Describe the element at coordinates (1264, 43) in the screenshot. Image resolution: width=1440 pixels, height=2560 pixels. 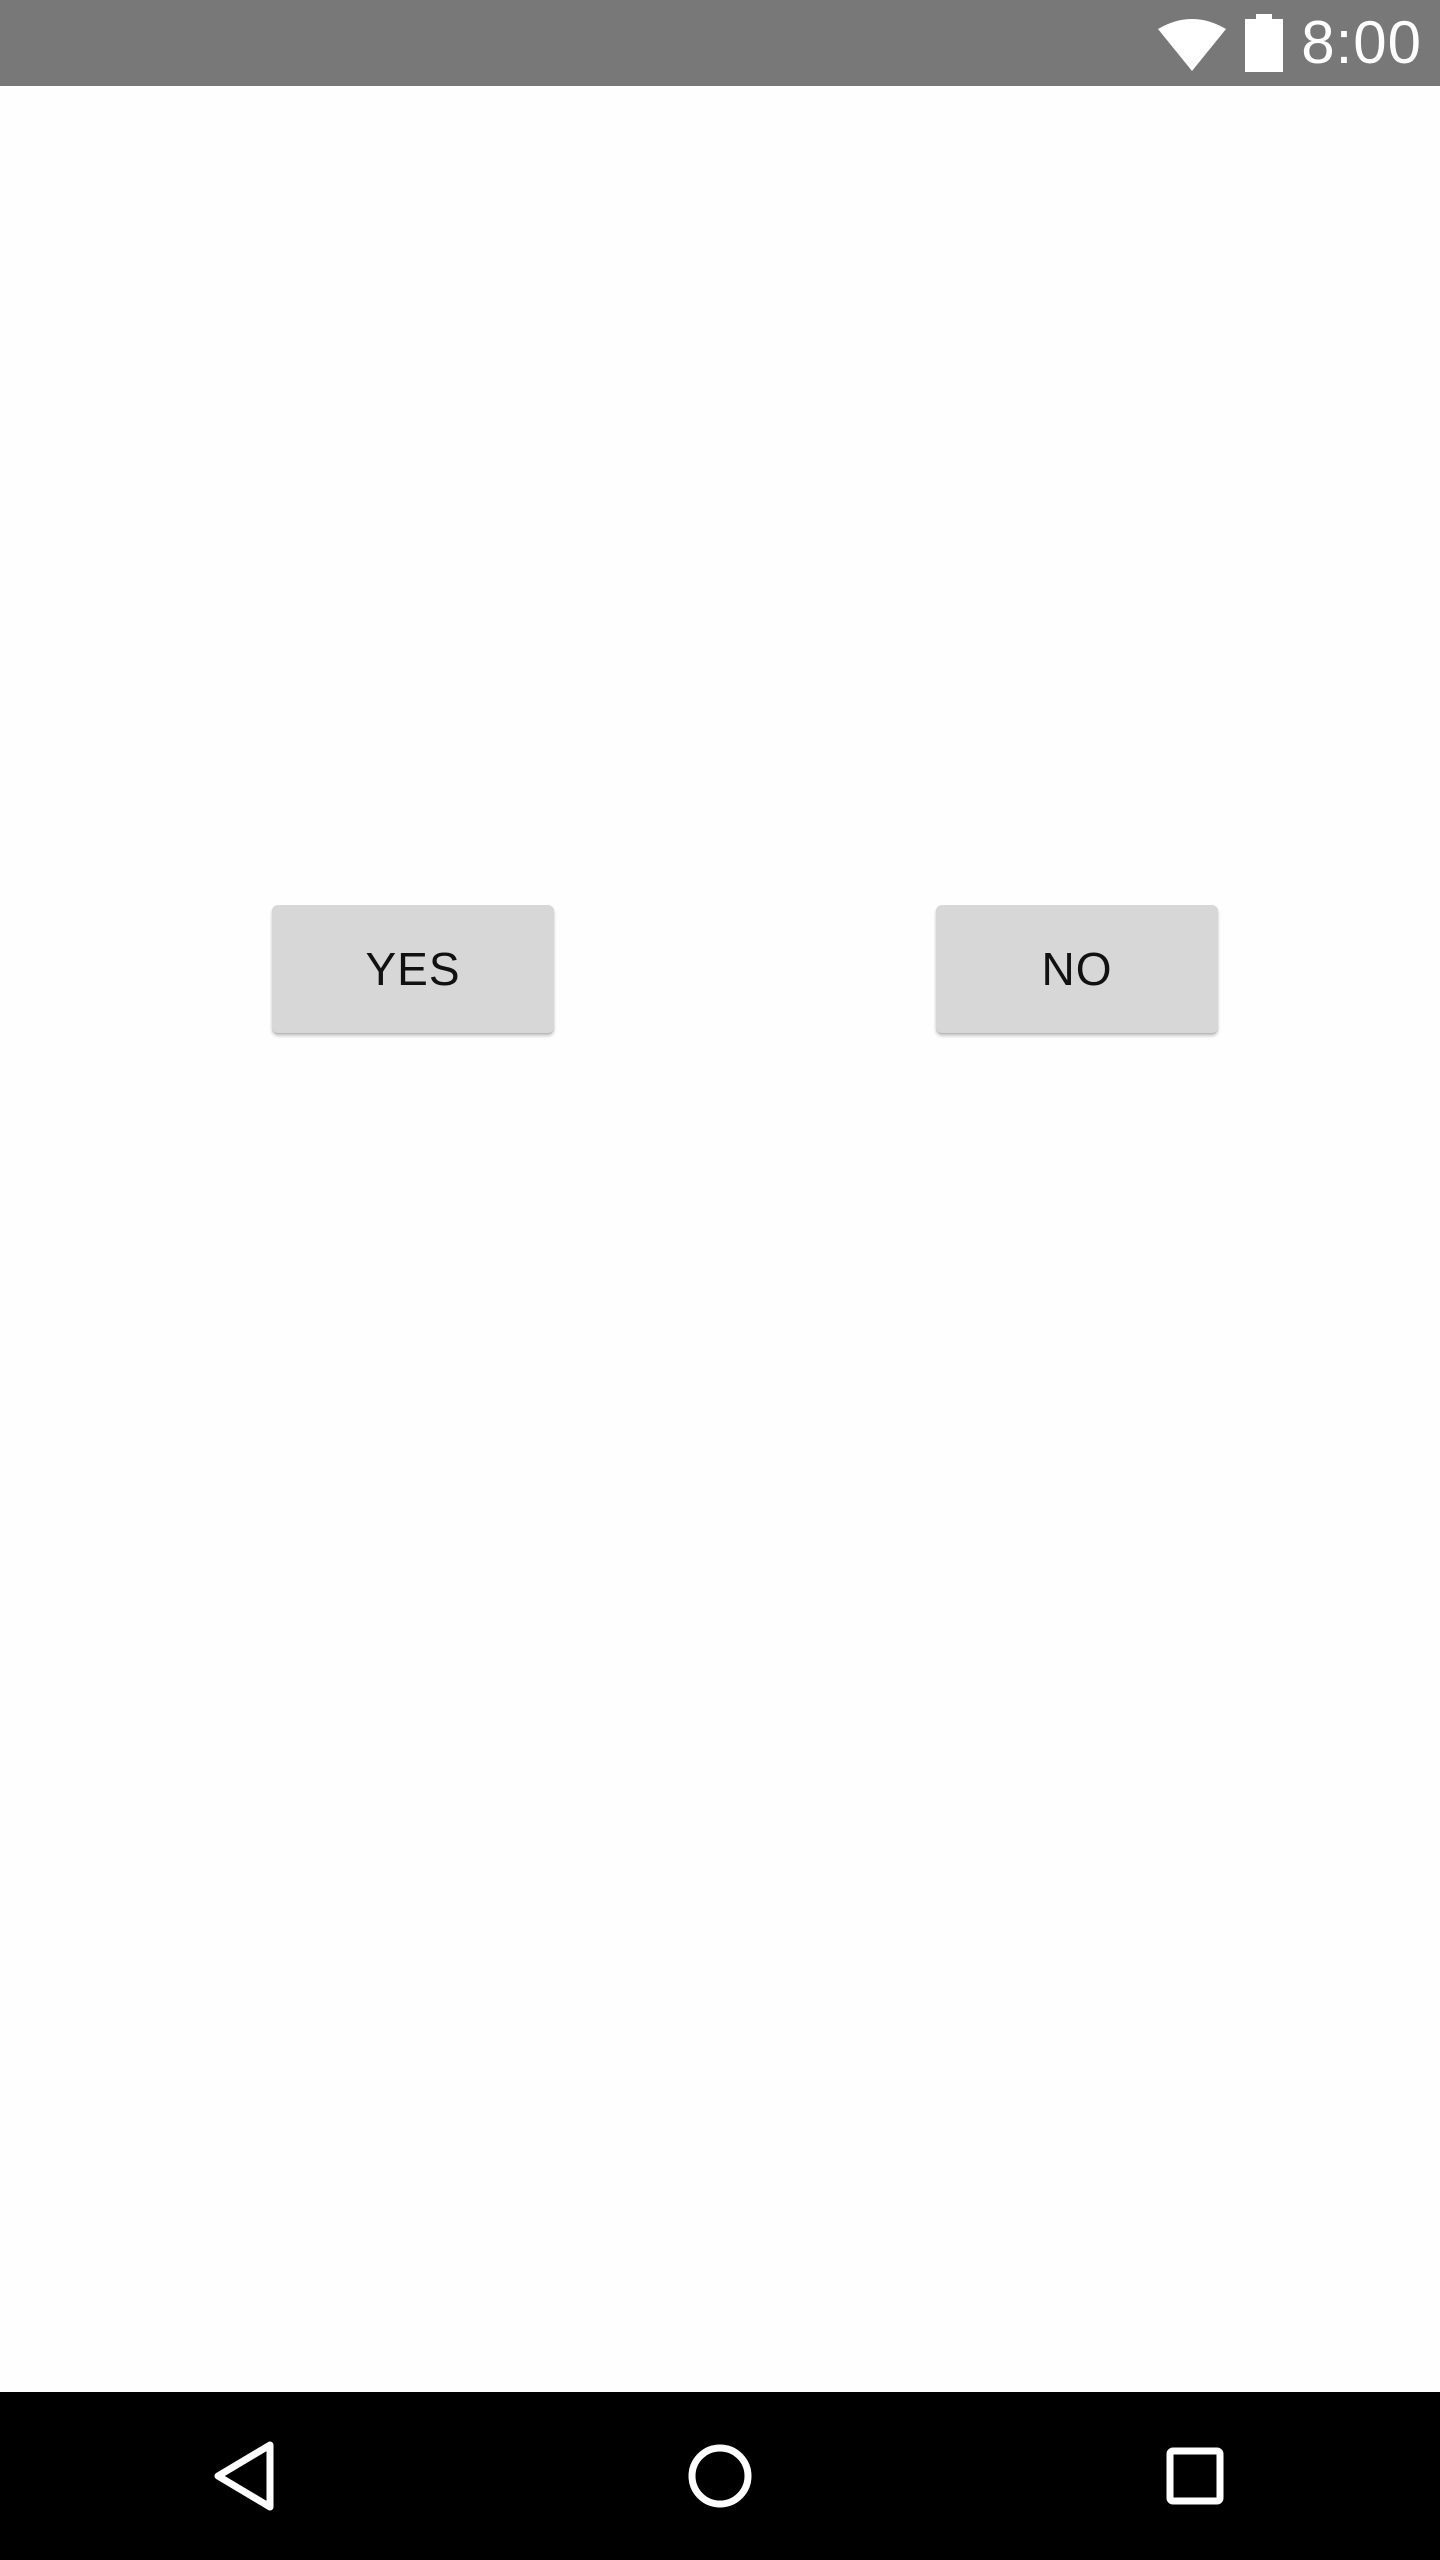
I see `battery-icon` at that location.